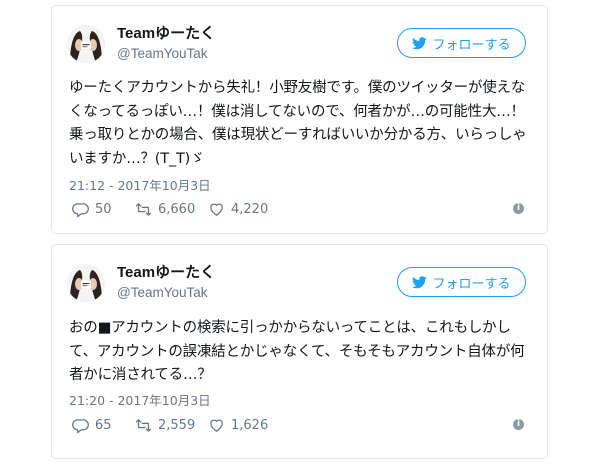 The width and height of the screenshot is (590, 463). Describe the element at coordinates (92, 425) in the screenshot. I see `reply-button: 65` at that location.